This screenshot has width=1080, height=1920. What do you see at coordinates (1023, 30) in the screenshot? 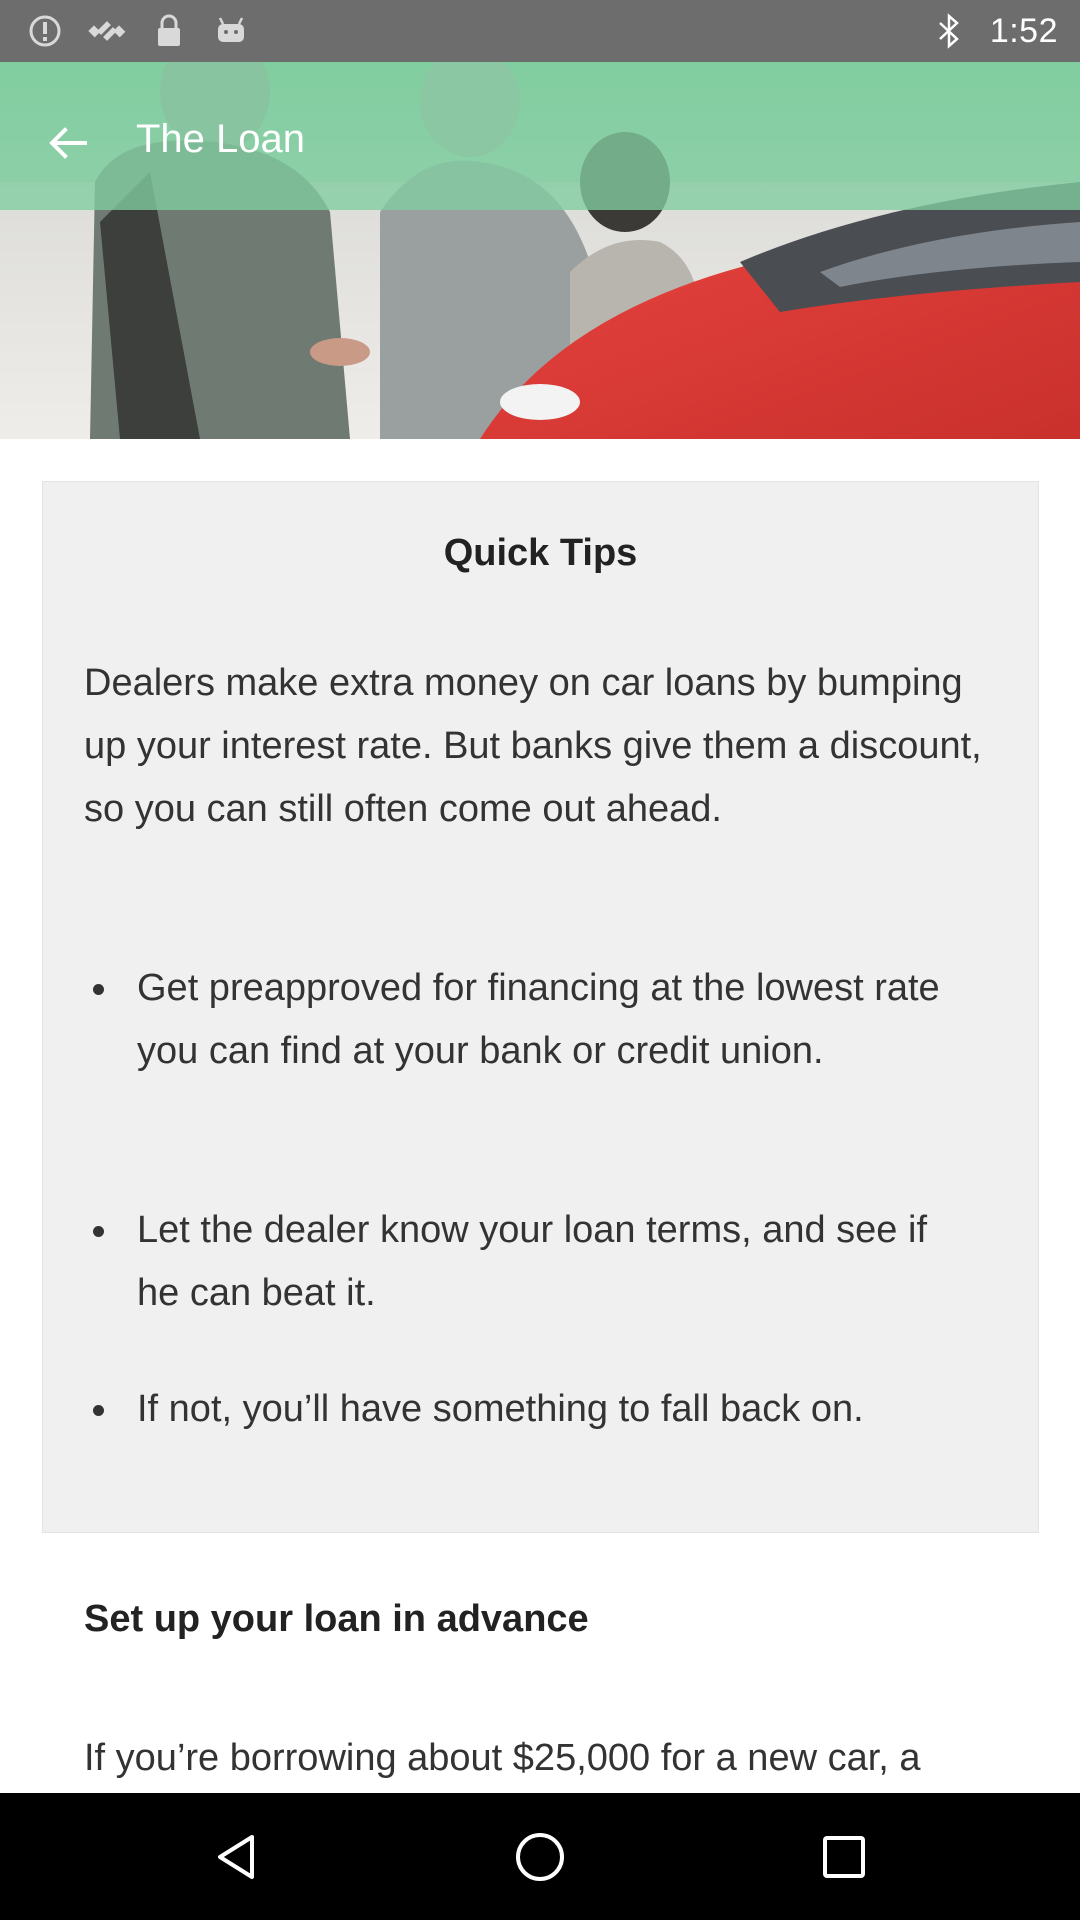
I see `status-time: 1:52` at bounding box center [1023, 30].